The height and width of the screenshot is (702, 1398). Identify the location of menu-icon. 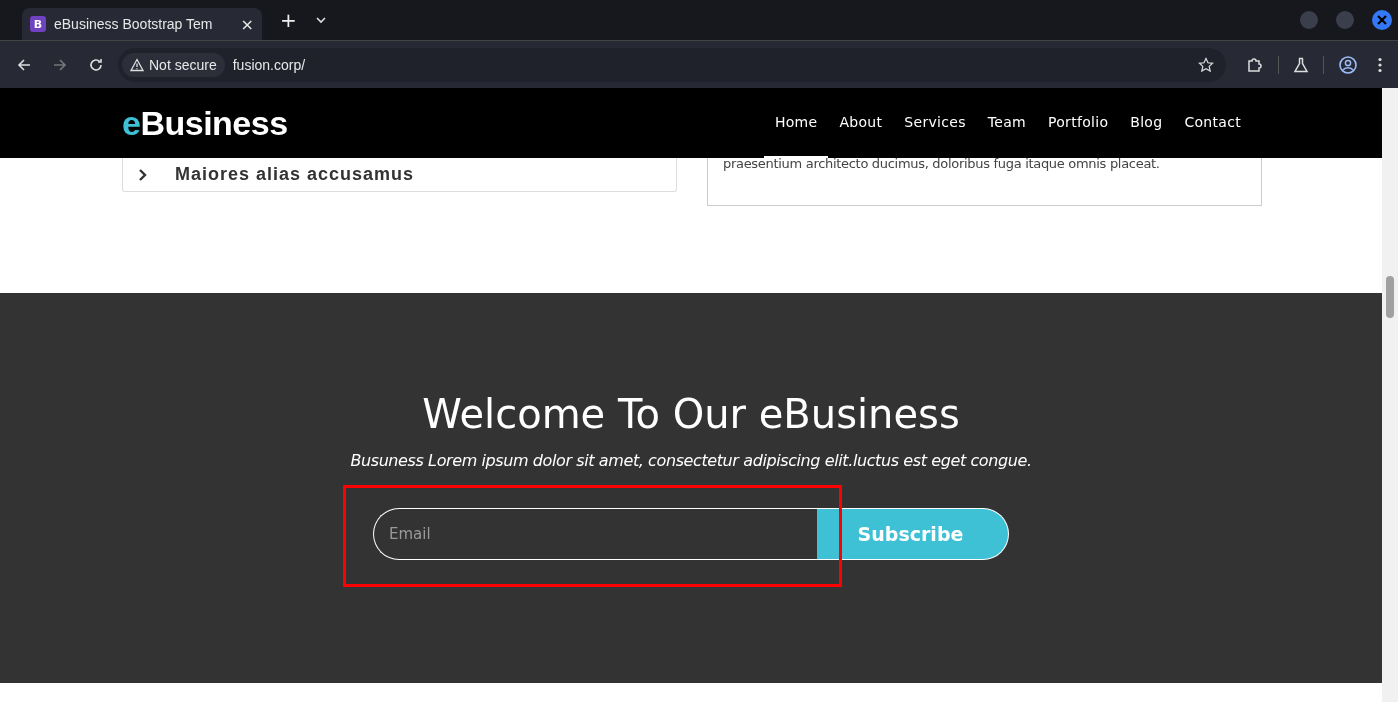
(1380, 64).